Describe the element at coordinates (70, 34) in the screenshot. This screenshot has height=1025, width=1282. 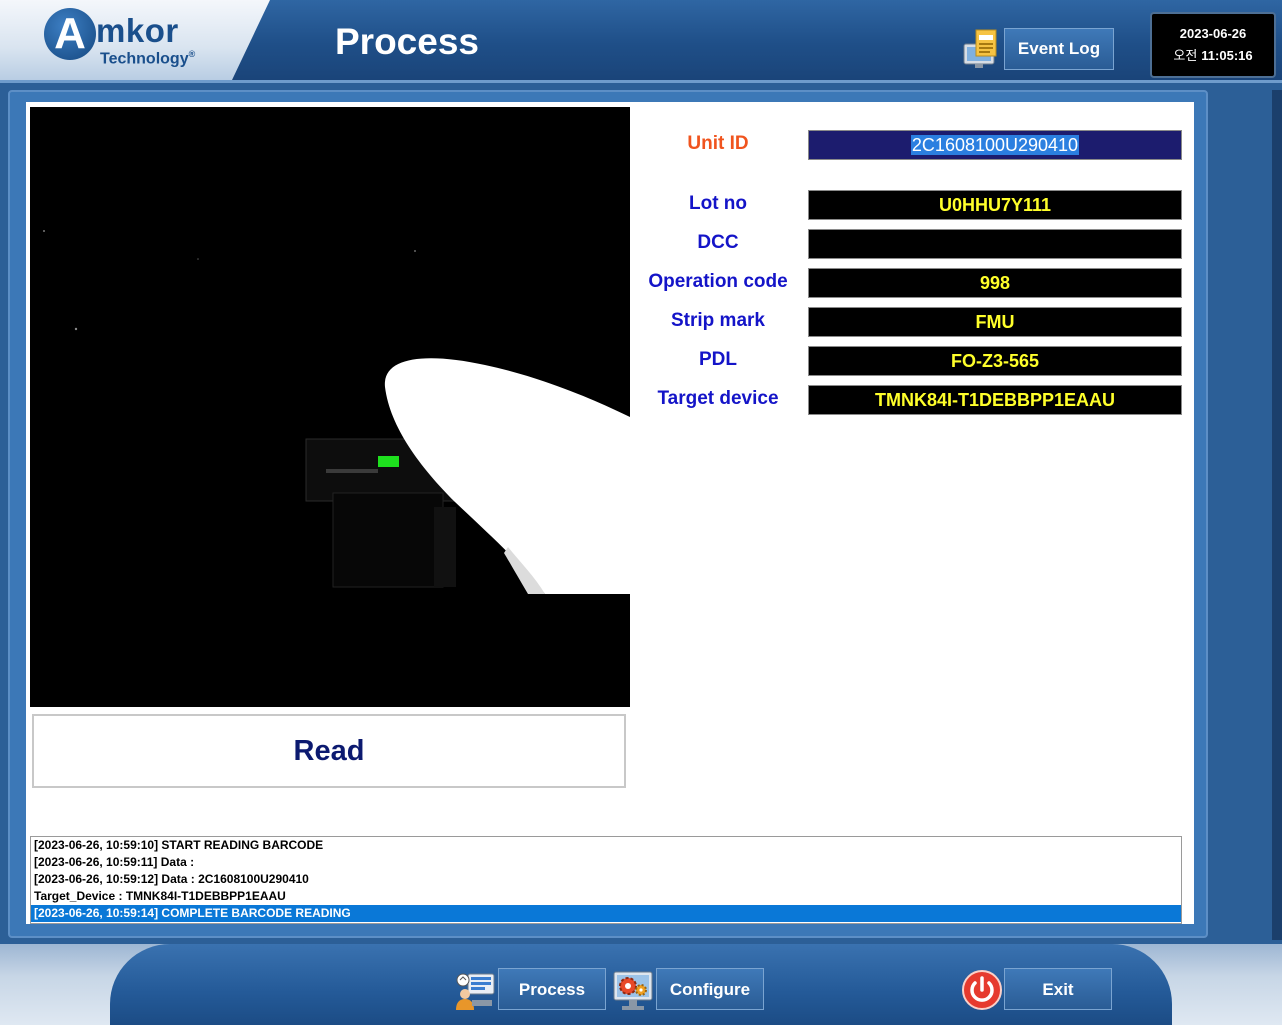
I see `amkor-logo-mark: A` at that location.